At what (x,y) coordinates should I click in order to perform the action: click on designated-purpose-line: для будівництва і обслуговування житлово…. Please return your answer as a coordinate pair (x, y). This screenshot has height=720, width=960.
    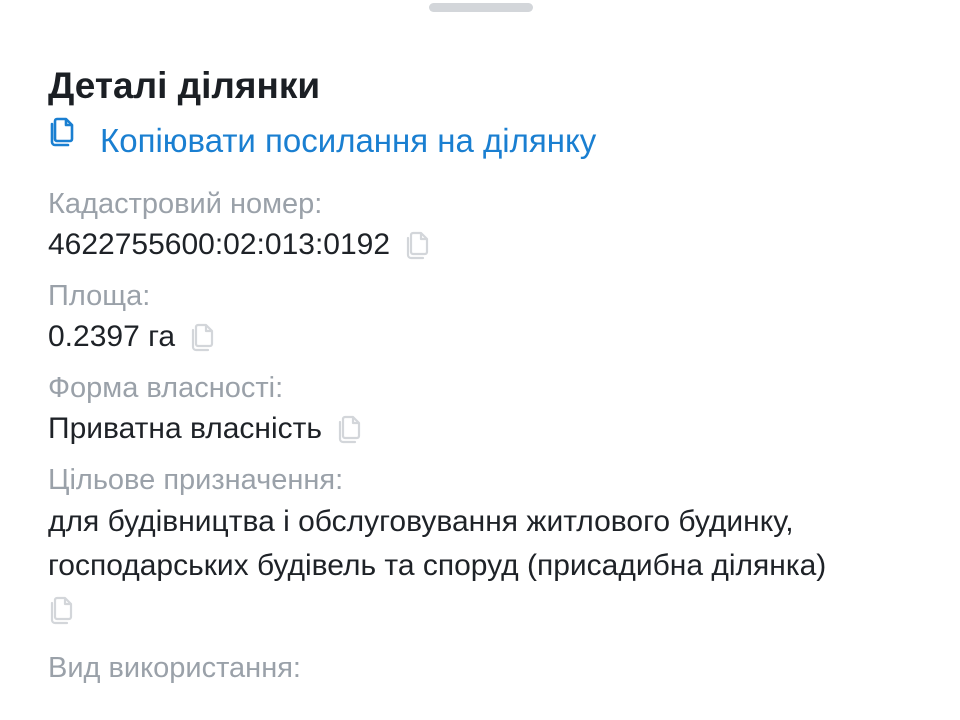
    Looking at the image, I should click on (421, 521).